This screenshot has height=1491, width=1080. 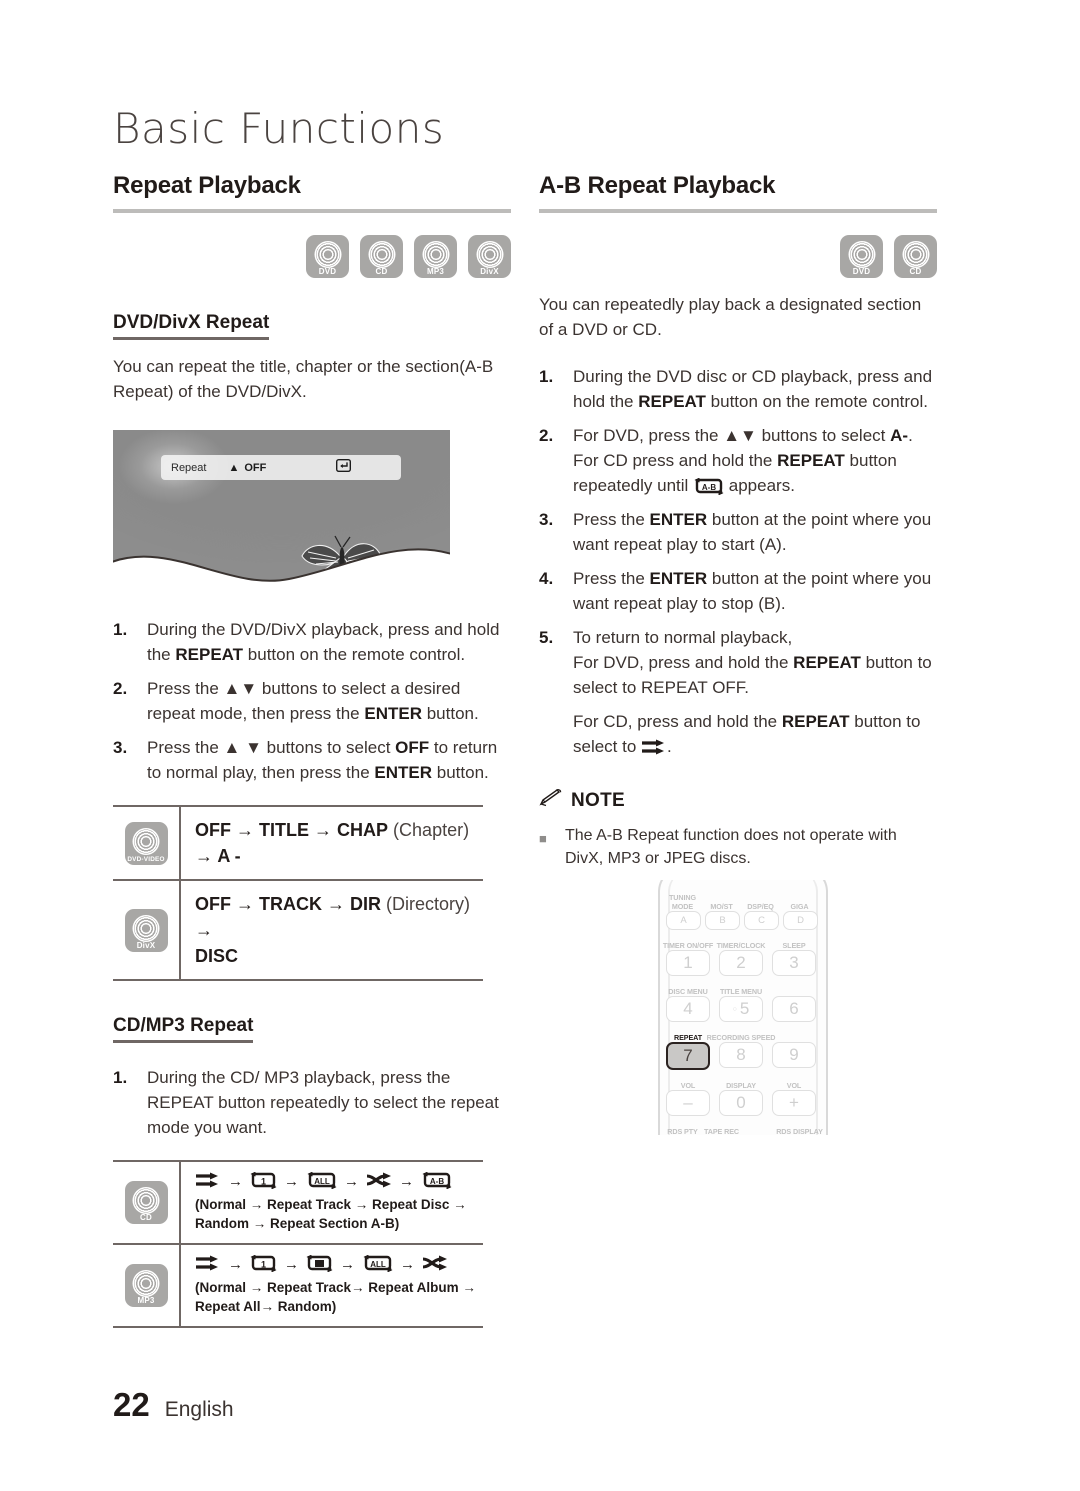 What do you see at coordinates (426, 904) in the screenshot?
I see `mode-token-note: (Directory)` at bounding box center [426, 904].